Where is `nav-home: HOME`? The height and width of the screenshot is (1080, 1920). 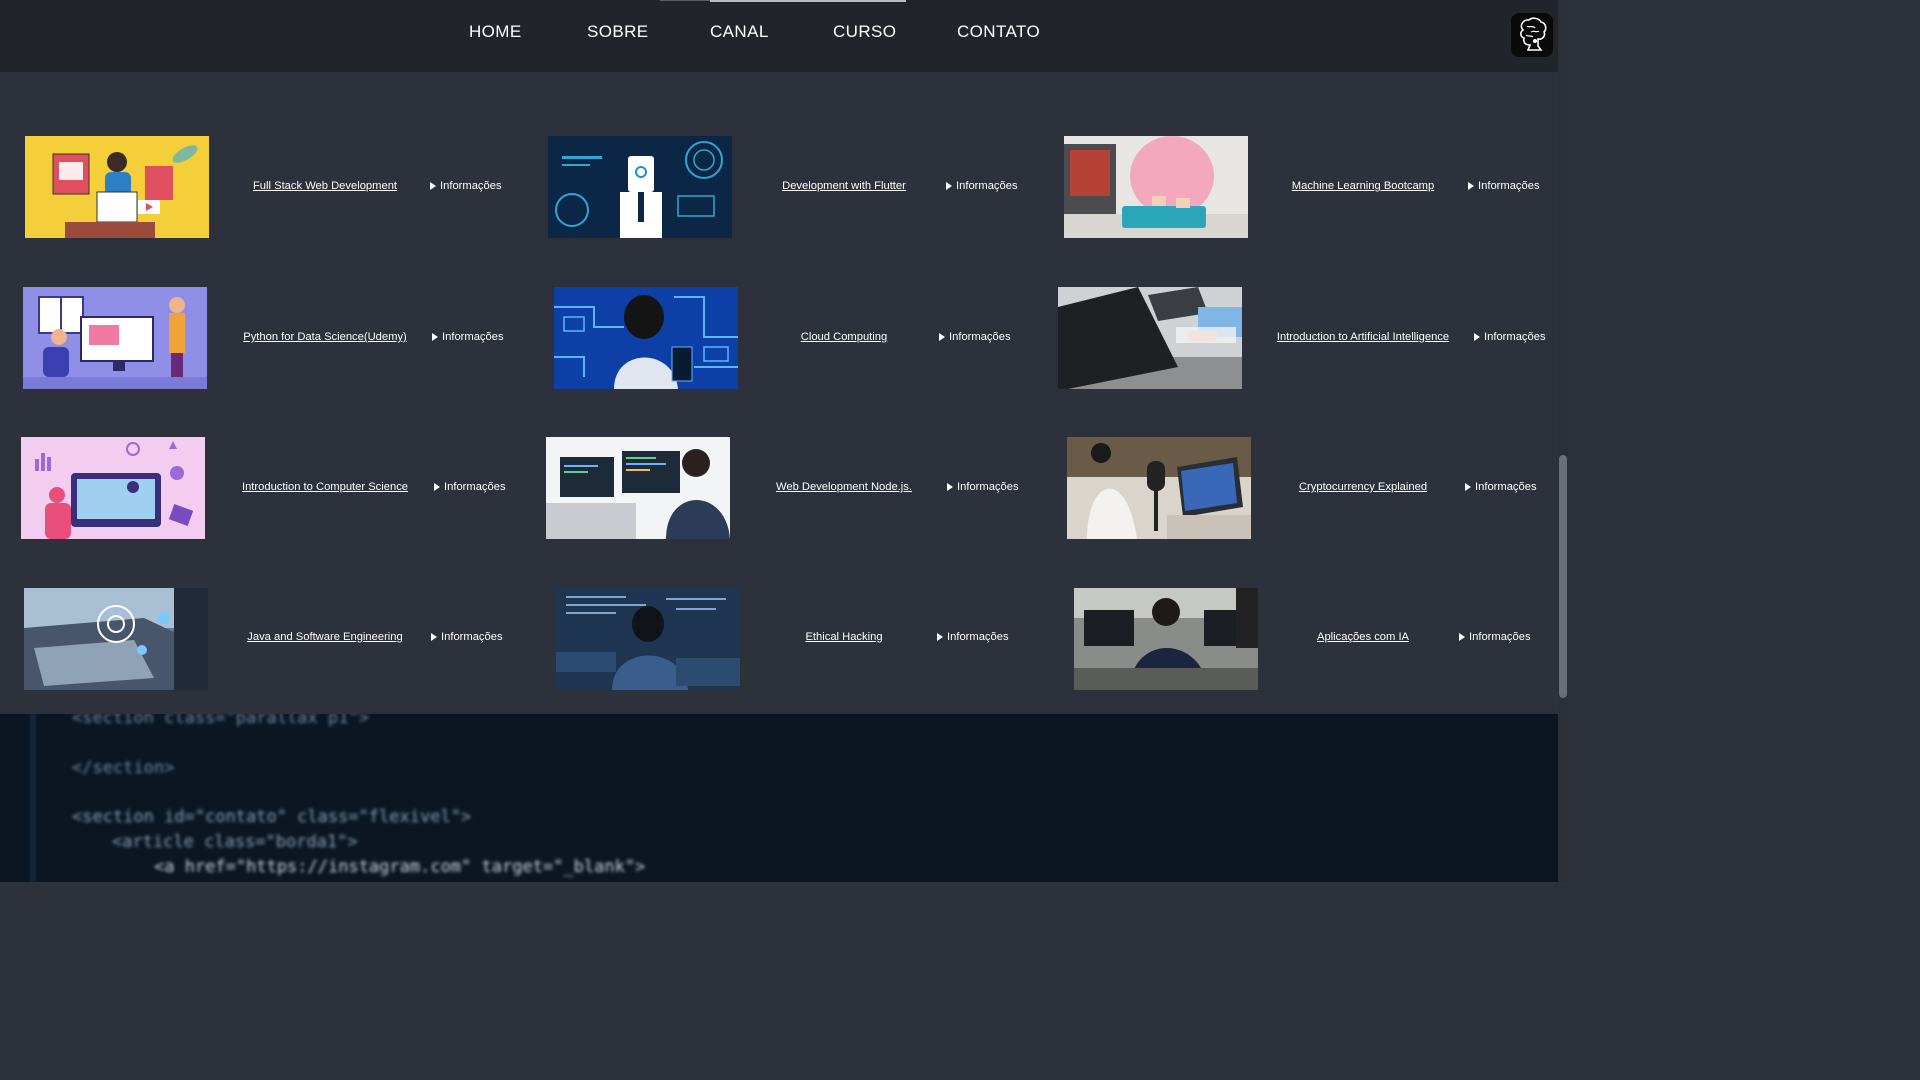
nav-home: HOME is located at coordinates (495, 32).